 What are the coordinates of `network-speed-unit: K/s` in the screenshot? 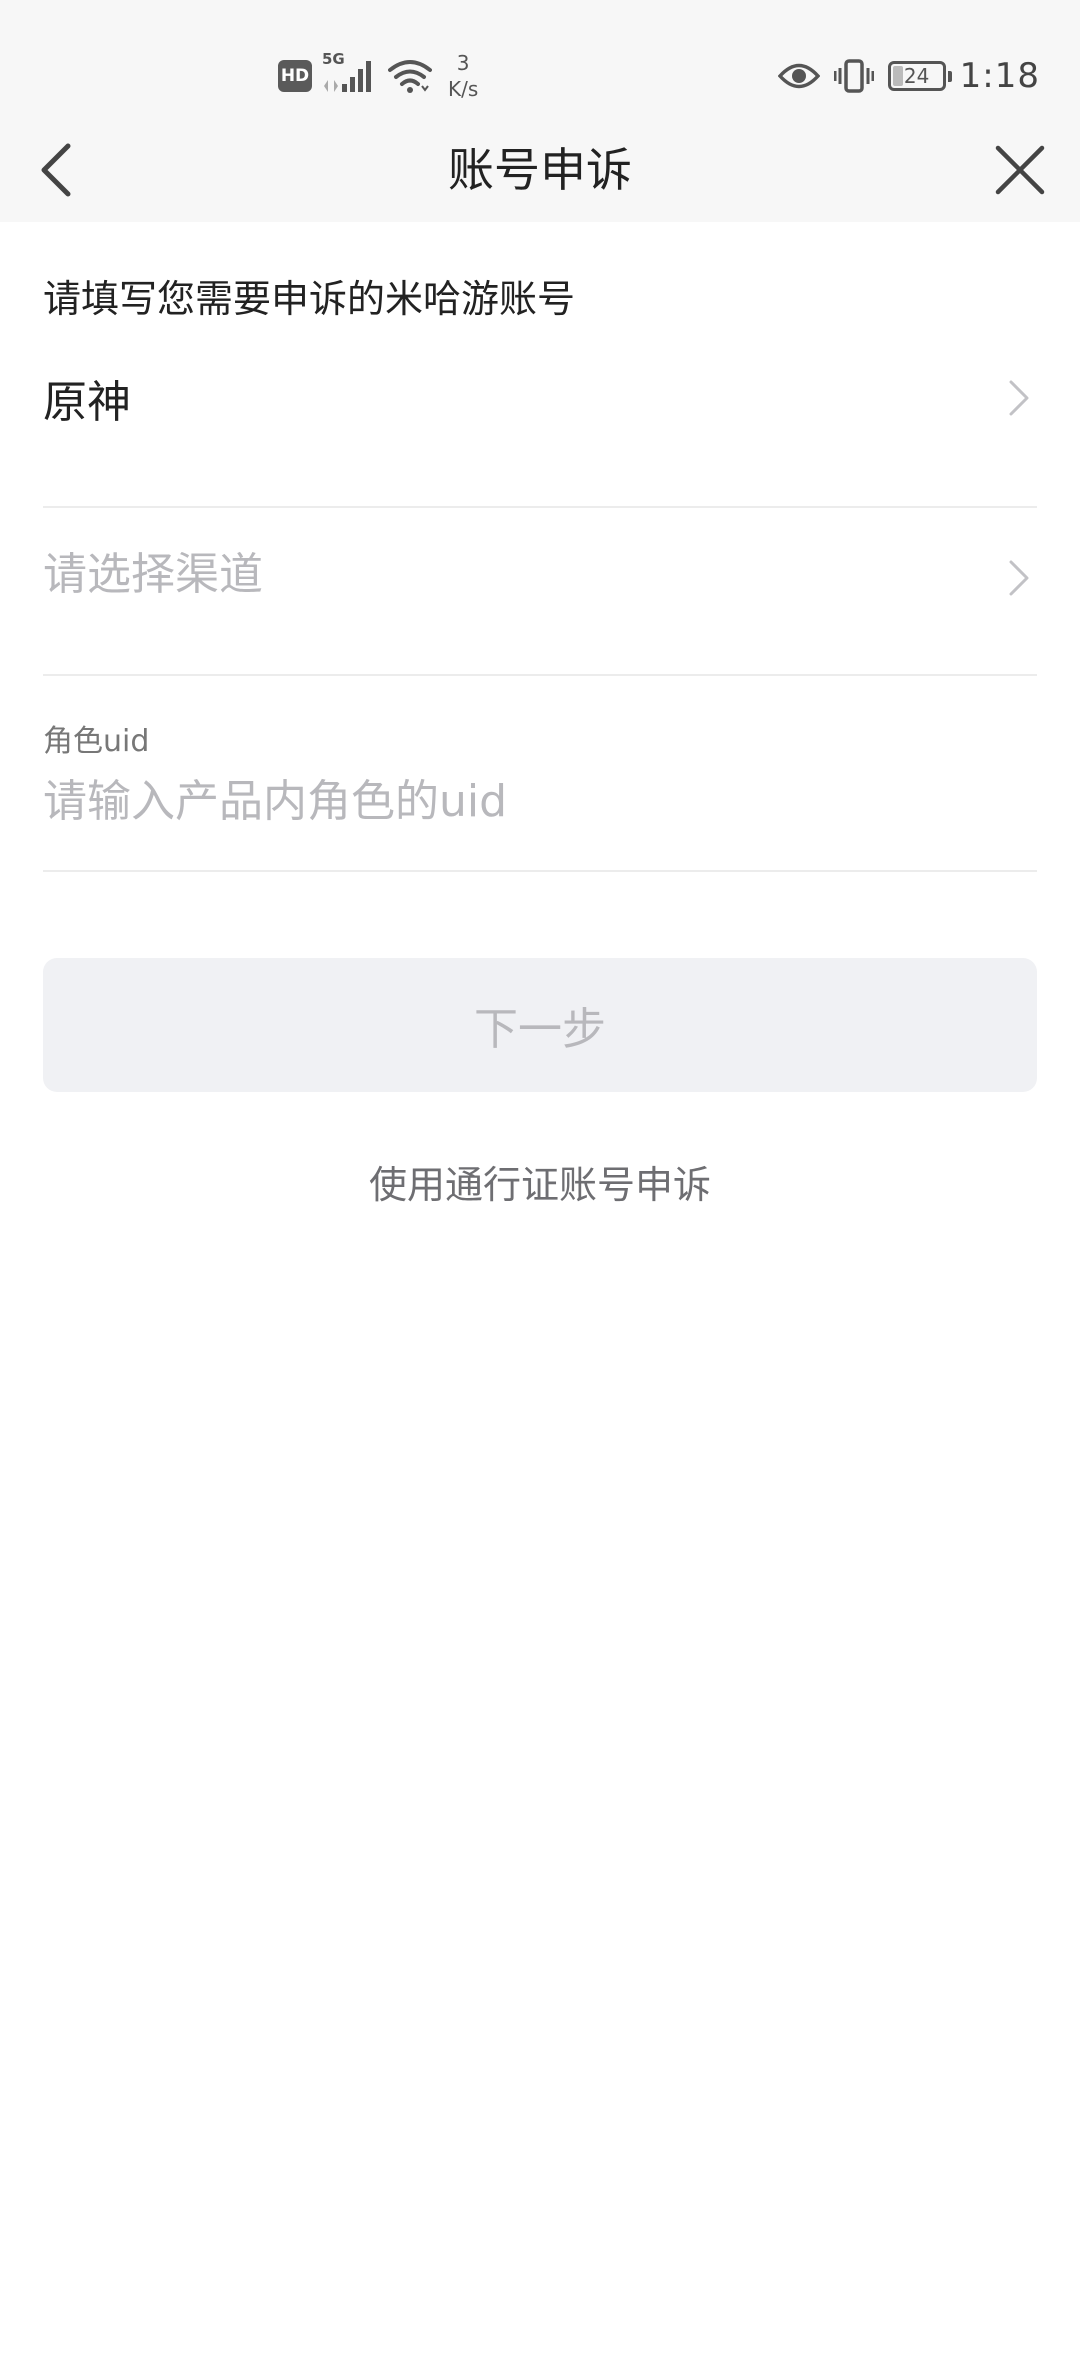 It's located at (463, 89).